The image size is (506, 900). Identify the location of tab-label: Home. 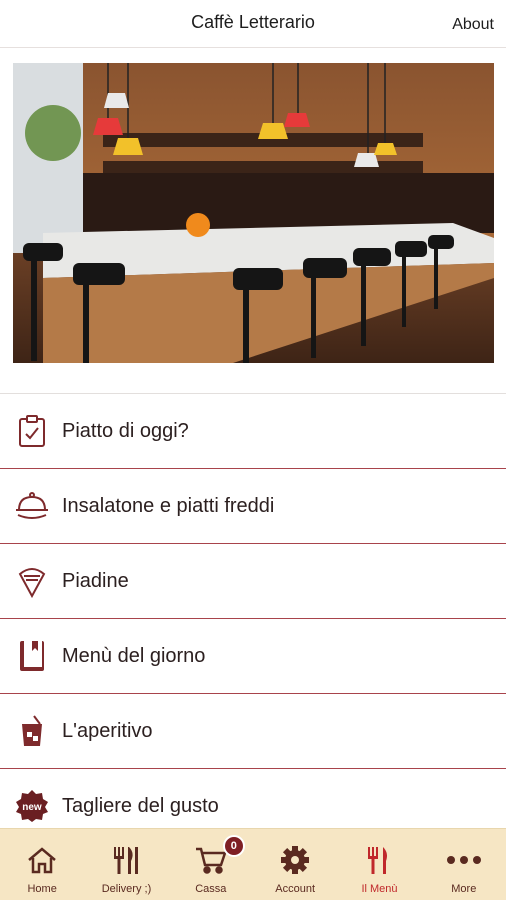
(42, 889).